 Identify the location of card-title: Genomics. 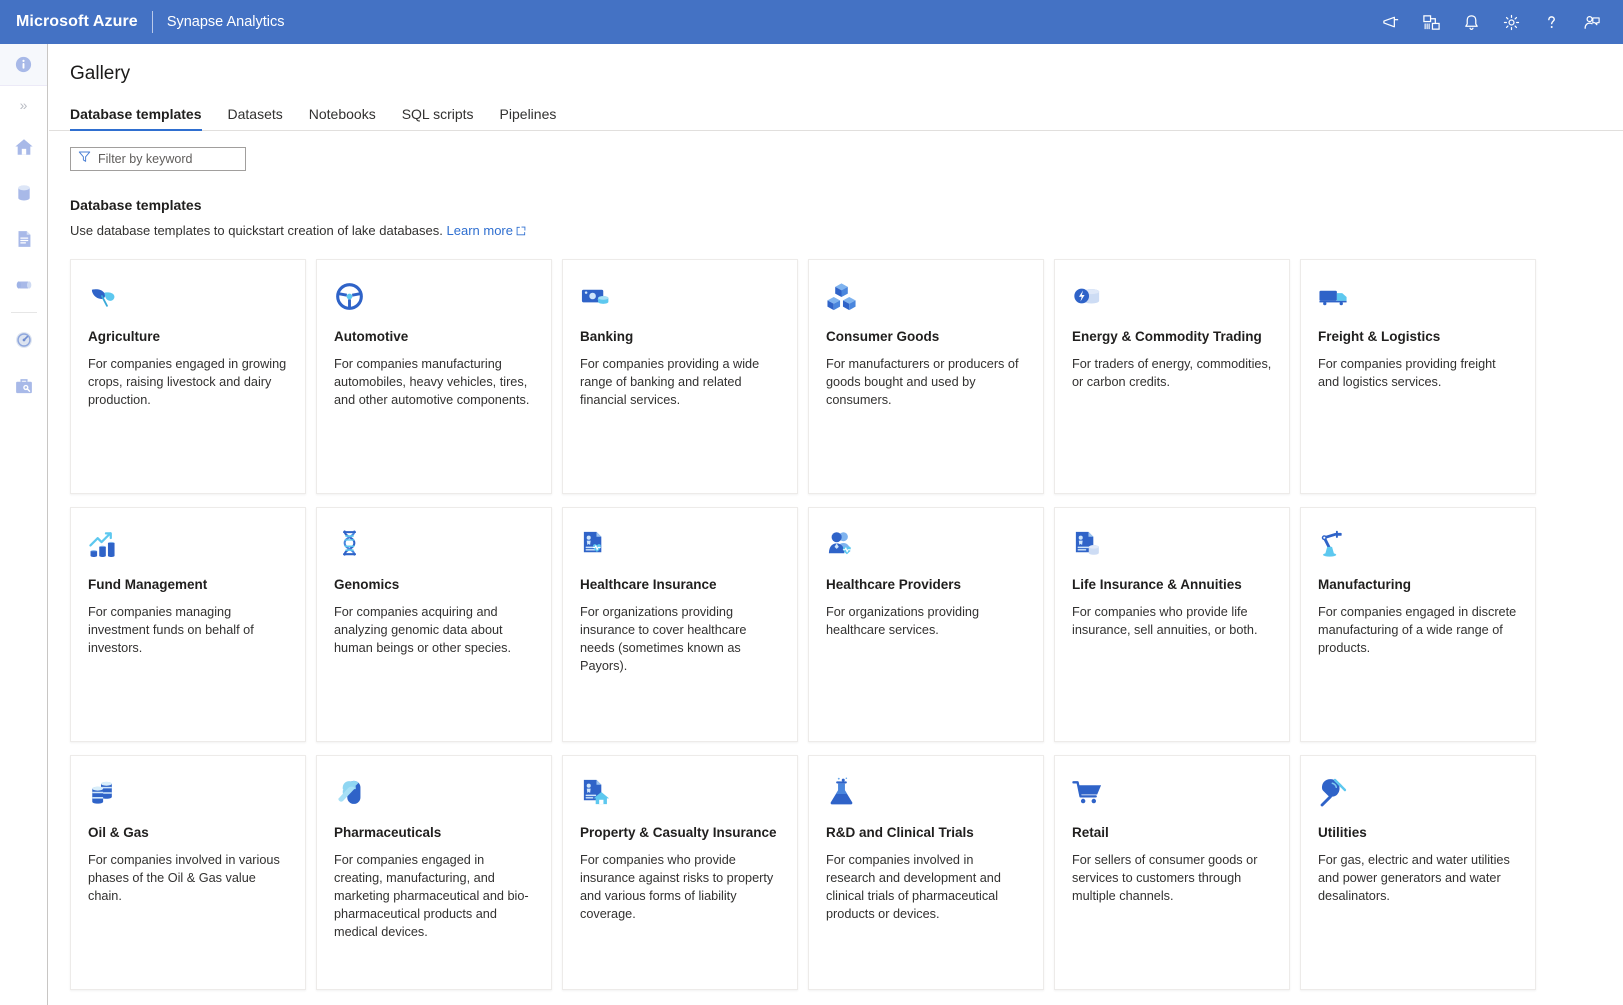
(367, 584).